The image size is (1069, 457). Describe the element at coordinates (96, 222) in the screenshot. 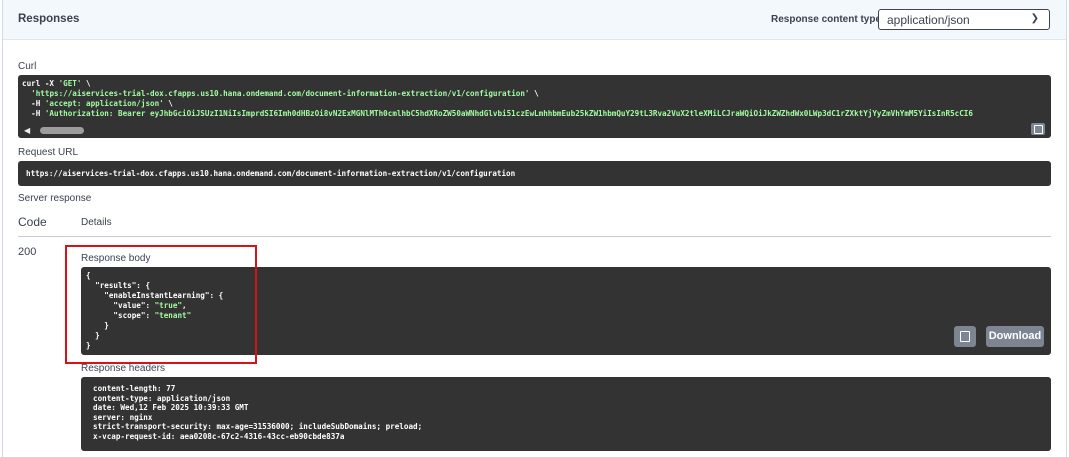

I see `details-column-header: Details` at that location.